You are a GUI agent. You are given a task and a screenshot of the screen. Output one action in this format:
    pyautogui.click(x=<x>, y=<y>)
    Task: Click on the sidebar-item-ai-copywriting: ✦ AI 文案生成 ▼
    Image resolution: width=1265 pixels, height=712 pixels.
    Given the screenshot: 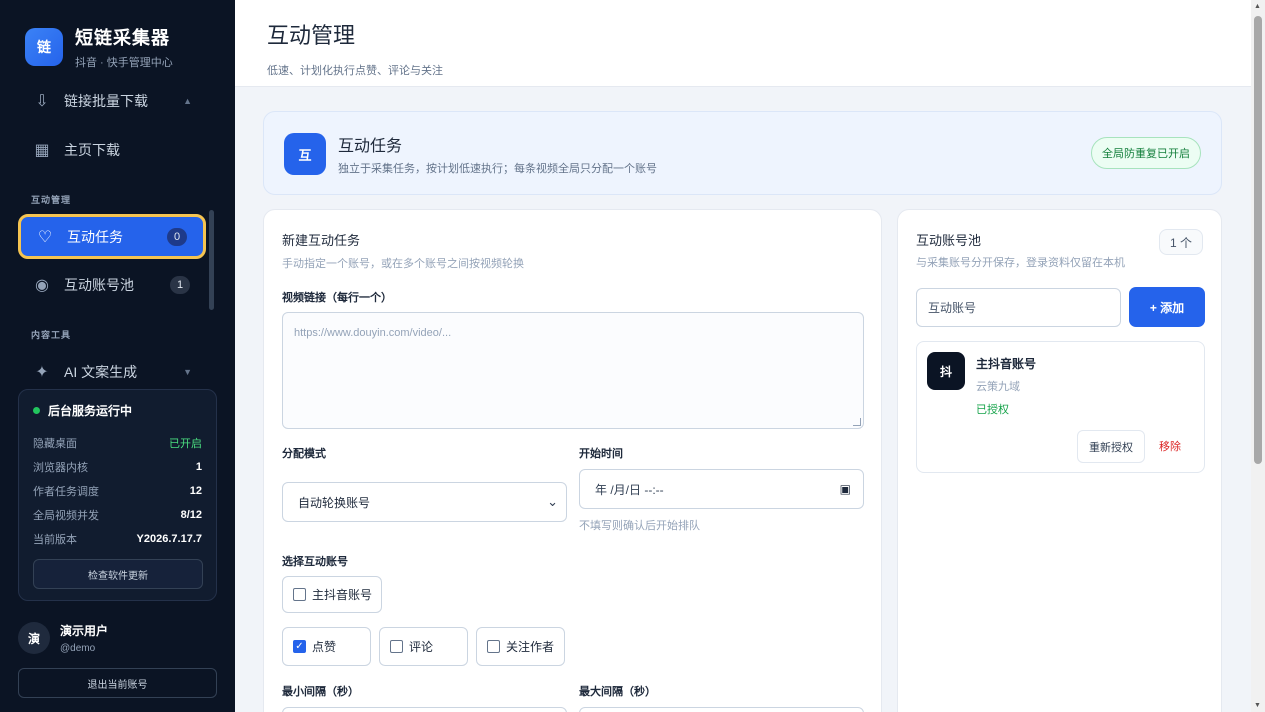 What is the action you would take?
    pyautogui.click(x=112, y=372)
    